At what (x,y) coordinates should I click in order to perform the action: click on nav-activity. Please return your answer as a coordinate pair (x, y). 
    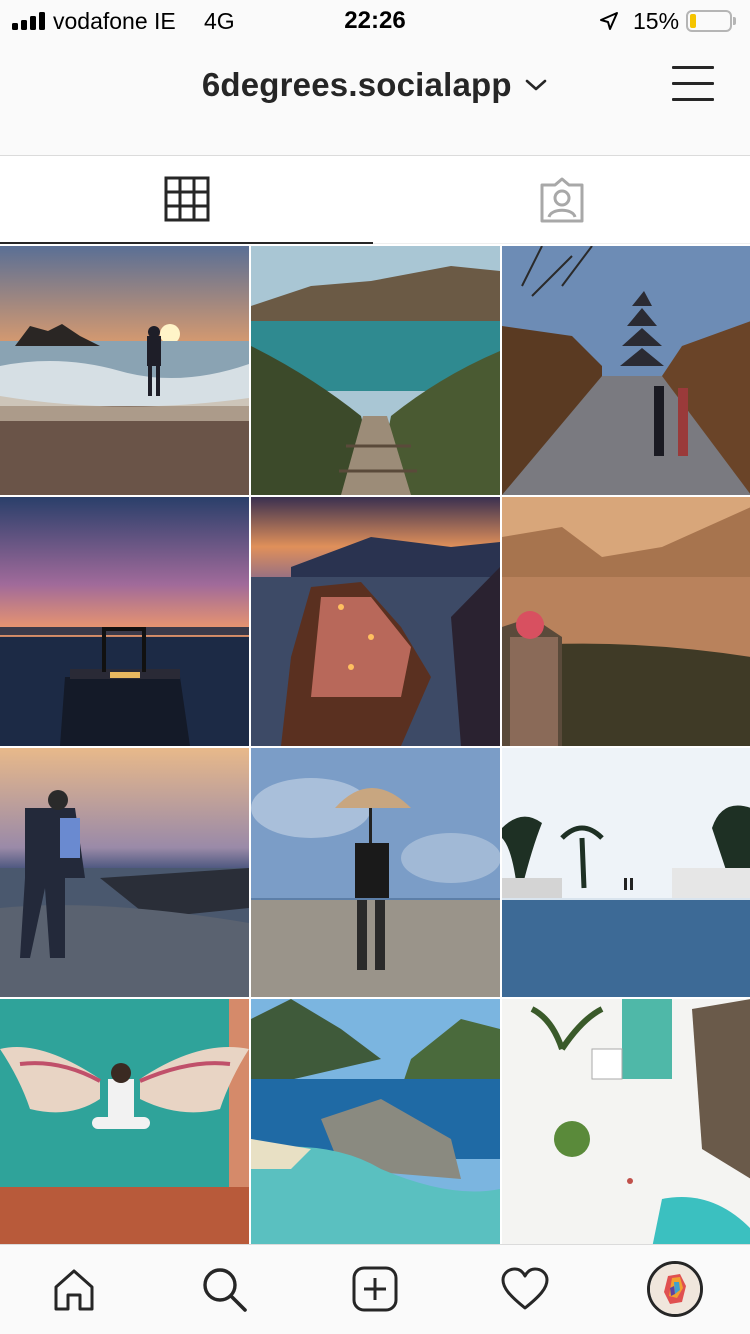
    Looking at the image, I should click on (525, 1289).